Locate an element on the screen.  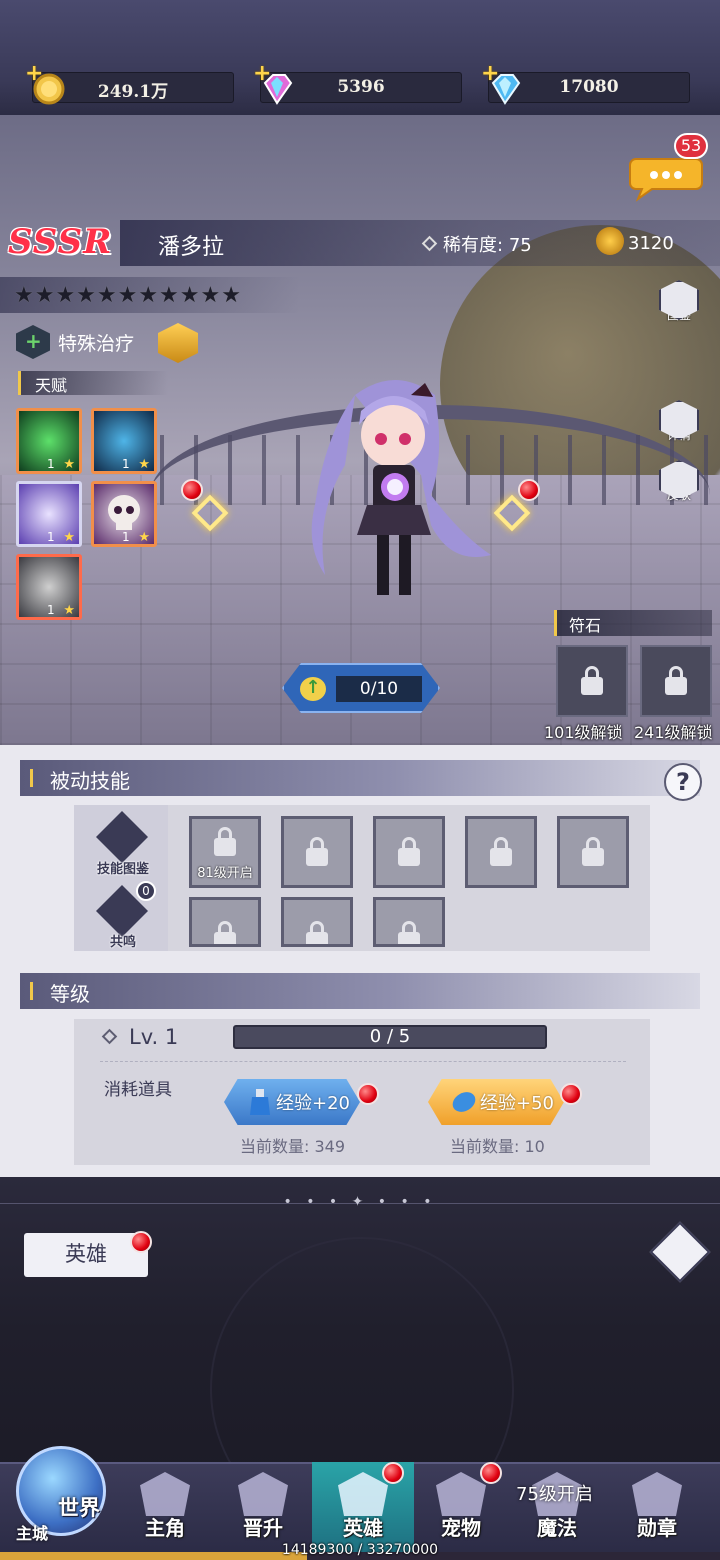
level-diamond-icon is located at coordinates (109, 1036).